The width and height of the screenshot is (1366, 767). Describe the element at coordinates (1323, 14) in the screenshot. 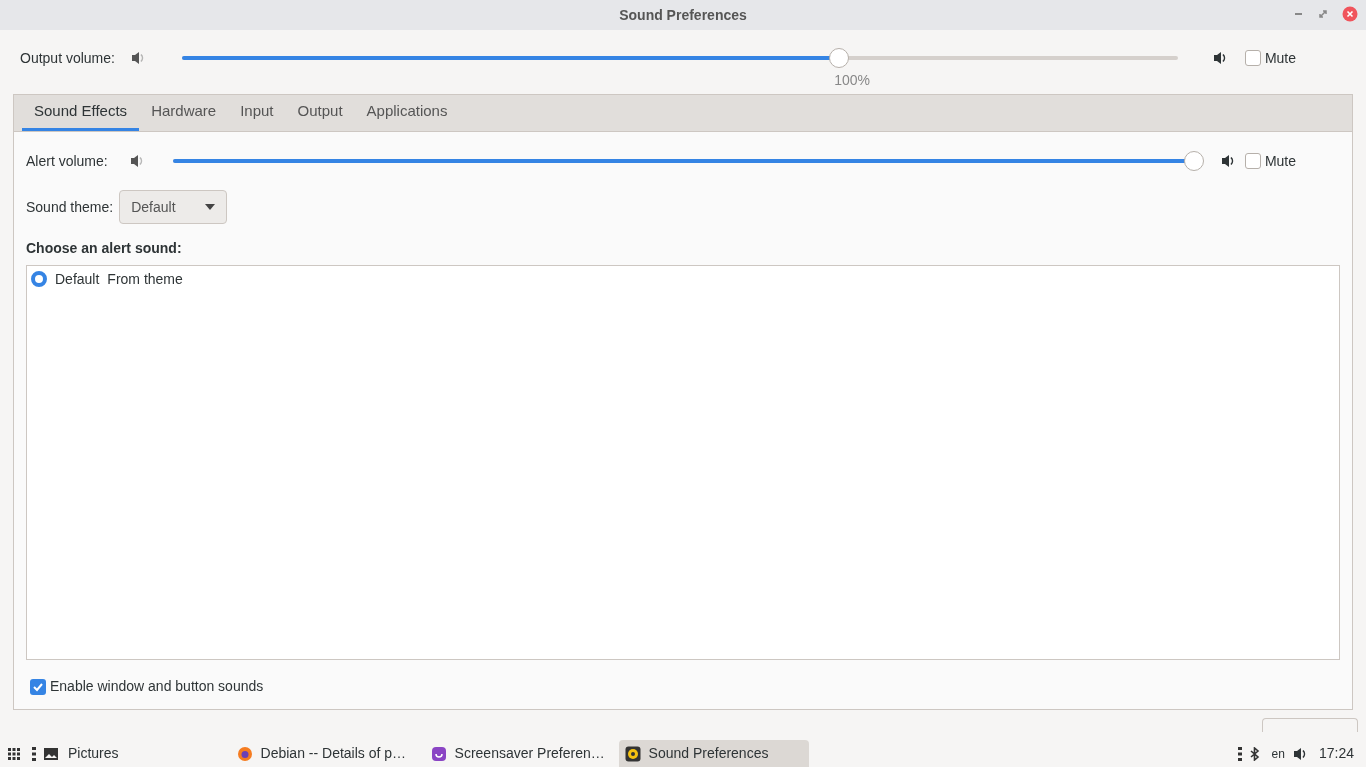

I see `restore-icon` at that location.